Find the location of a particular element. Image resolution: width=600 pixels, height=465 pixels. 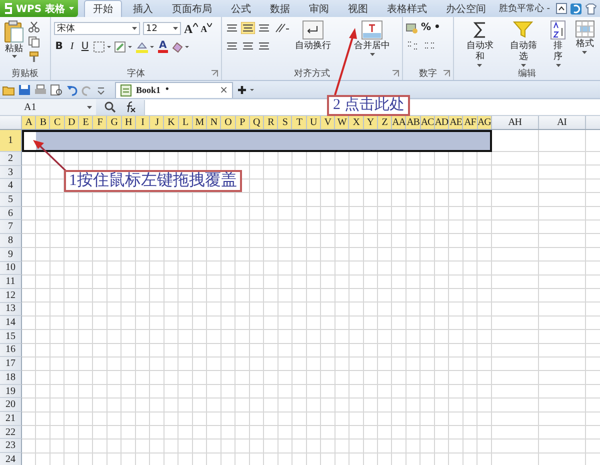

modified-mark: • is located at coordinates (167, 90).